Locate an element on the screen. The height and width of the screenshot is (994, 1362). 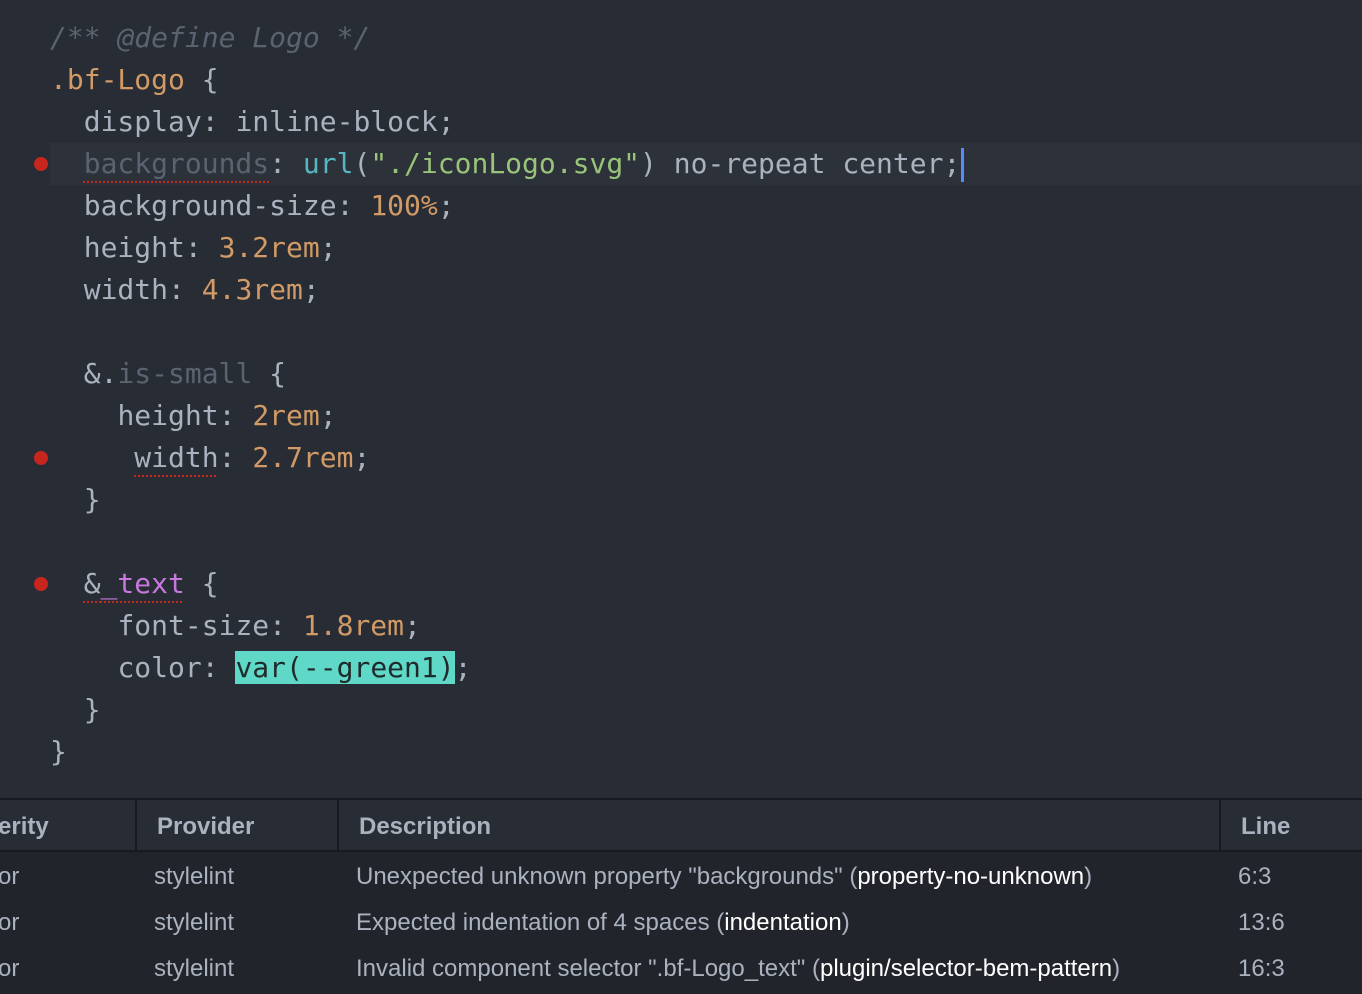
code-text: height: 2rem; is located at coordinates (193, 416).